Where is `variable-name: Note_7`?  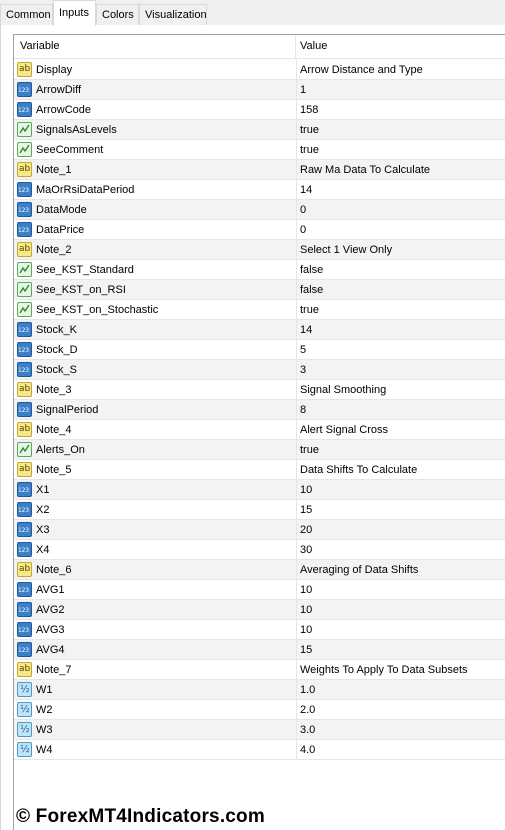
variable-name: Note_7 is located at coordinates (54, 670).